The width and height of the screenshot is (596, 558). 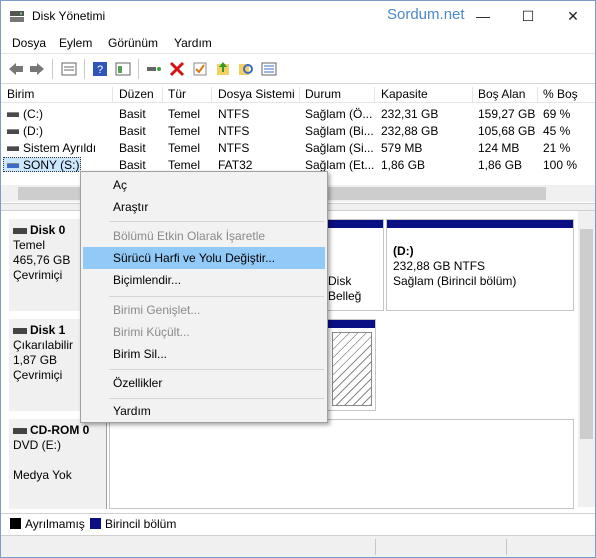 I want to click on cdrom-0-label: CD-ROM 0 DVD (E:) Medya Yok, so click(x=58, y=464).